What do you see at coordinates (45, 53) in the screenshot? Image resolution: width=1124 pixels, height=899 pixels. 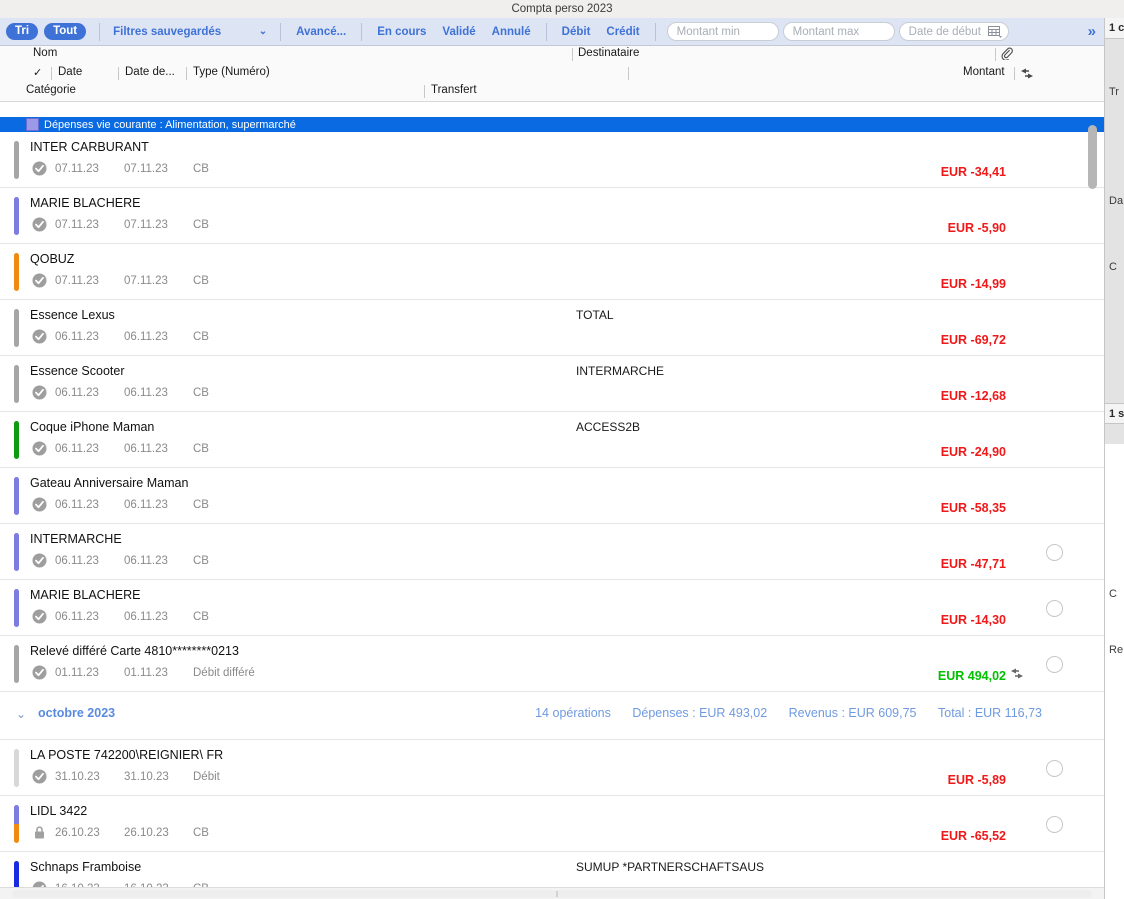 I see `column-name: Nom` at bounding box center [45, 53].